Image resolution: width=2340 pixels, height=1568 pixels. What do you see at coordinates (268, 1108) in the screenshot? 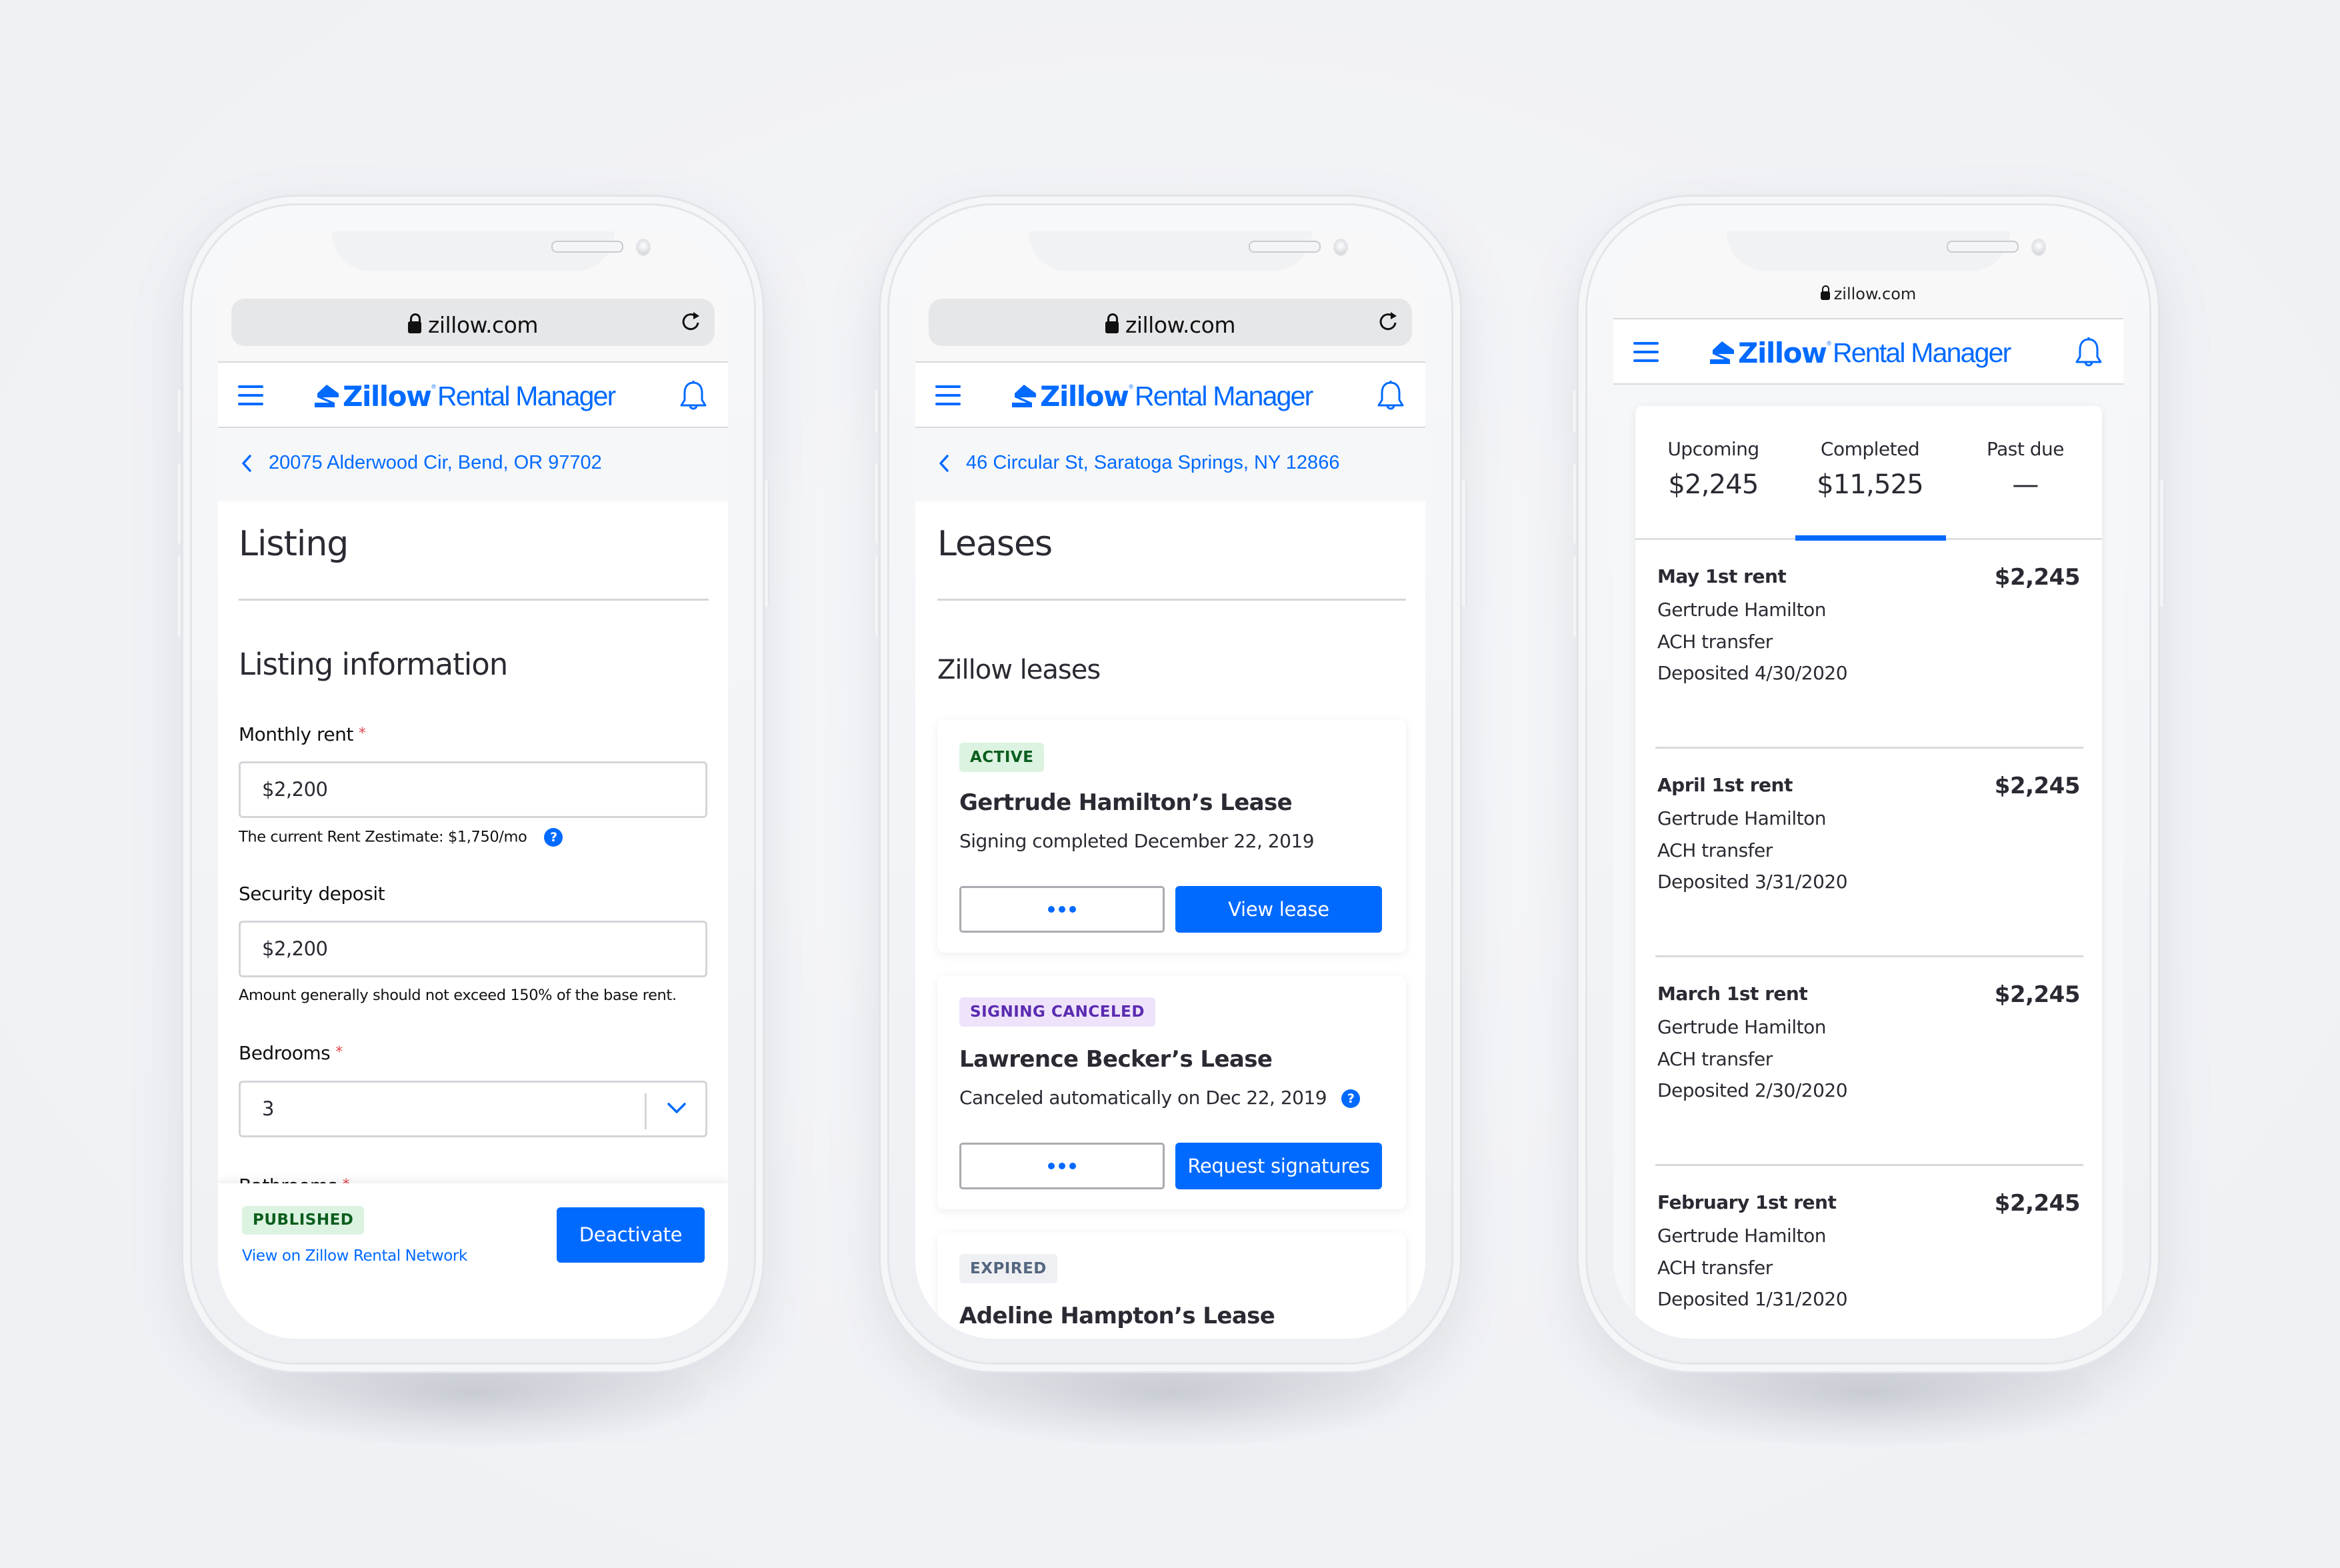
I see `bedrooms-value: 3` at bounding box center [268, 1108].